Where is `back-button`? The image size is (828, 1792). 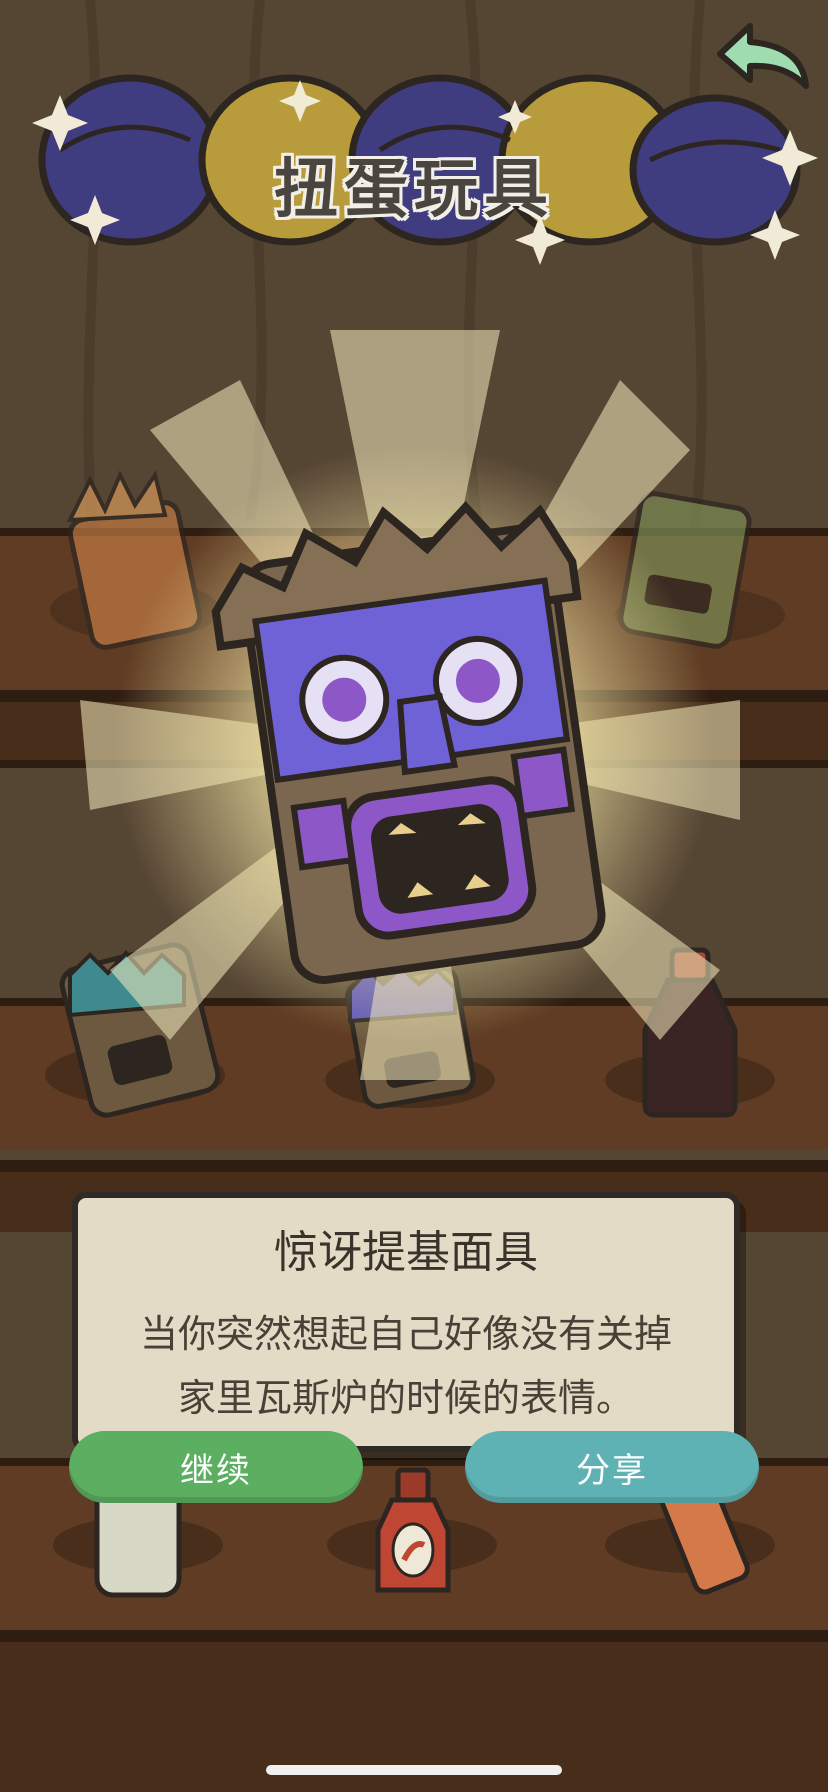 back-button is located at coordinates (765, 56).